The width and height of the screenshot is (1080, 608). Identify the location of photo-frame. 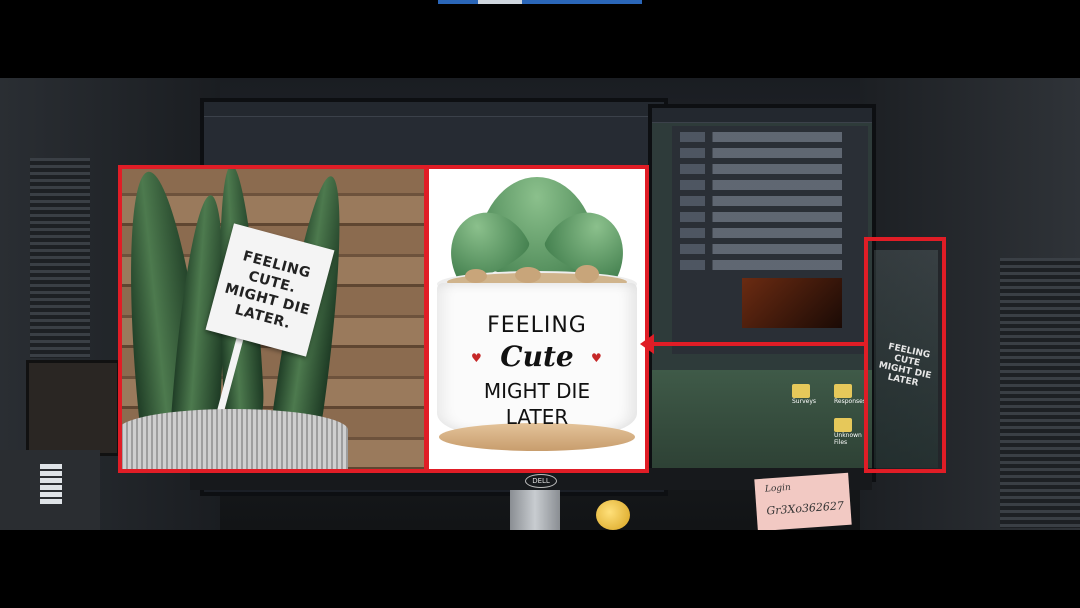
(73, 408).